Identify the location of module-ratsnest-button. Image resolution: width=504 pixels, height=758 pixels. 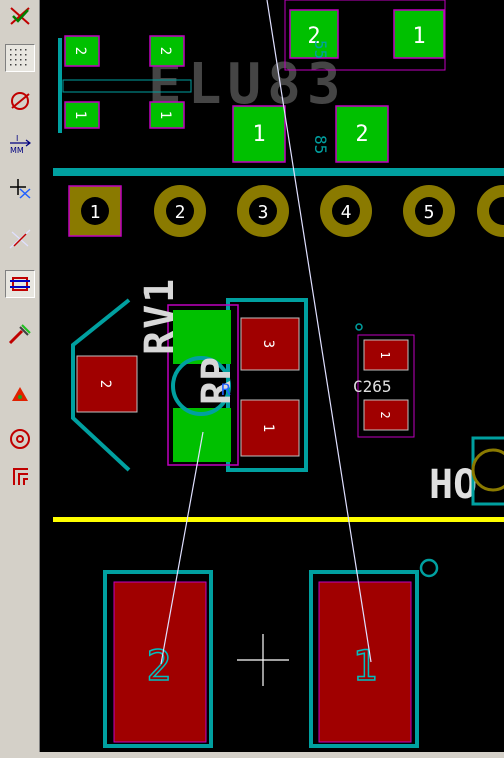
(20, 284).